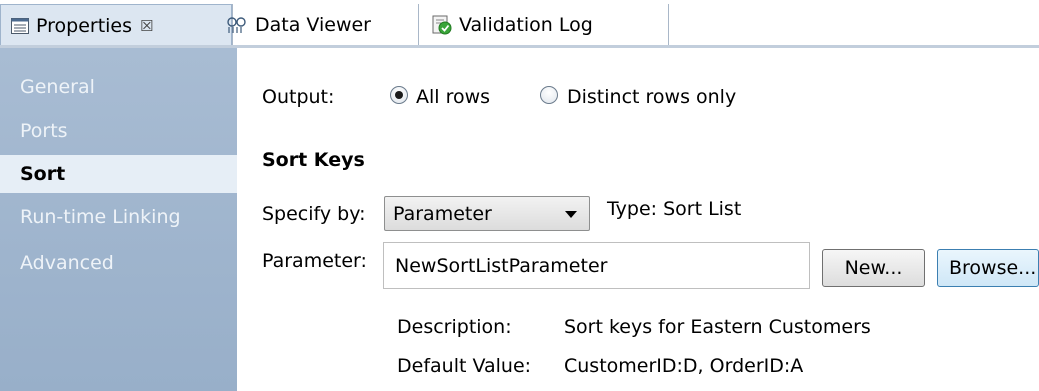 The height and width of the screenshot is (391, 1039). I want to click on nav-item-advanced: Advanced, so click(118, 263).